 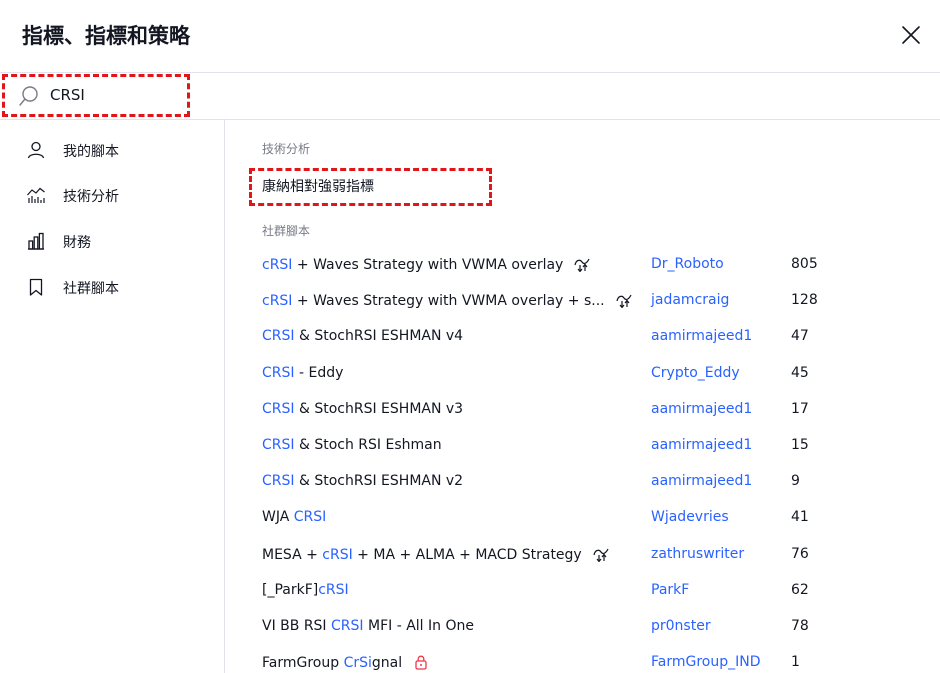 What do you see at coordinates (379, 336) in the screenshot?
I see `script-name-suffix: & StochRSI ESHMAN v4` at bounding box center [379, 336].